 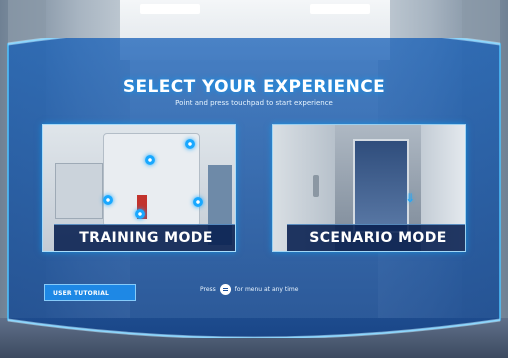 I want to click on menu-hint: Press for menu at any time, so click(x=249, y=289).